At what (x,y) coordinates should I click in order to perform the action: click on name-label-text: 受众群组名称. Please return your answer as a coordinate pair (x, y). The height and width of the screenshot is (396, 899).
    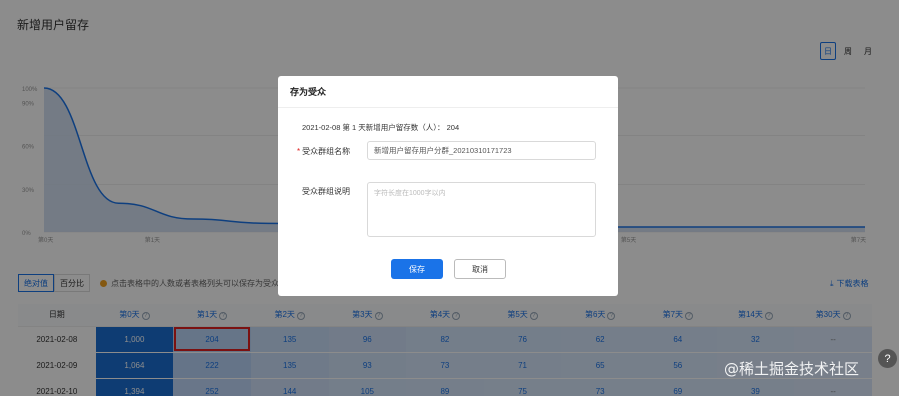
    Looking at the image, I should click on (326, 151).